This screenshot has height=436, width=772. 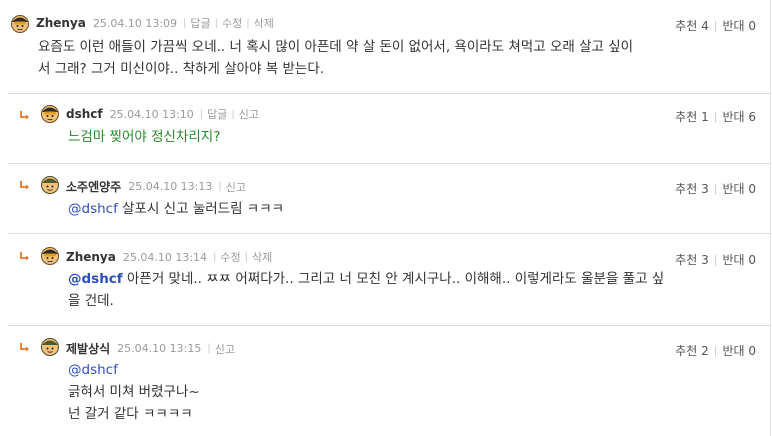 What do you see at coordinates (88, 348) in the screenshot?
I see `author-name: 제발상식` at bounding box center [88, 348].